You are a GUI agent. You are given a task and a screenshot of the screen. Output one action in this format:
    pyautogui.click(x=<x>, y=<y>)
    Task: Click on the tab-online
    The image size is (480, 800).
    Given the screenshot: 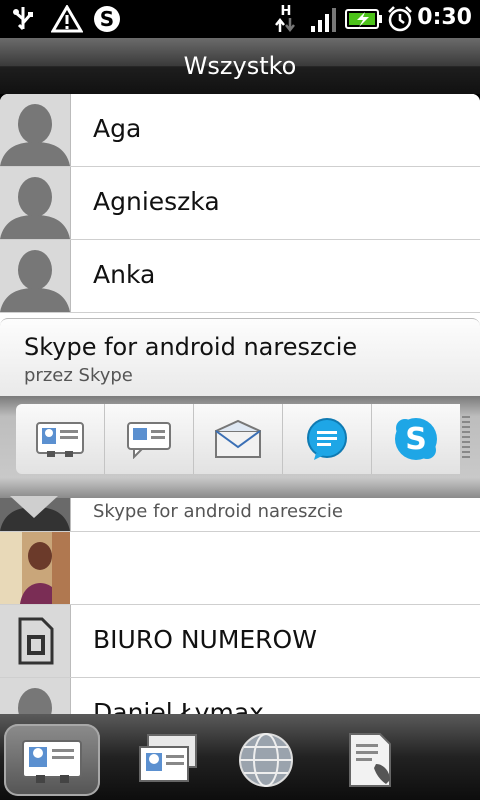 What is the action you would take?
    pyautogui.click(x=266, y=760)
    